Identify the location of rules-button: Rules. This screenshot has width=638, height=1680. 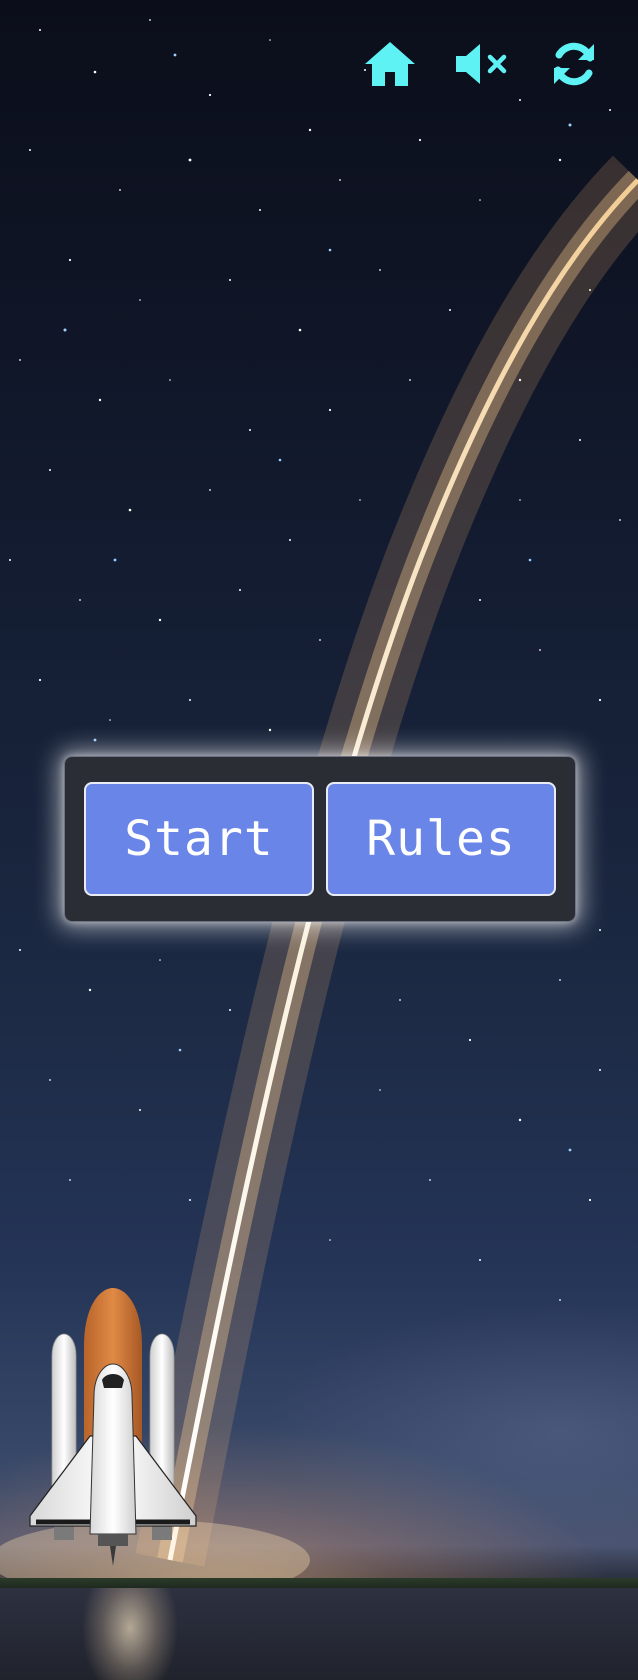
(441, 839).